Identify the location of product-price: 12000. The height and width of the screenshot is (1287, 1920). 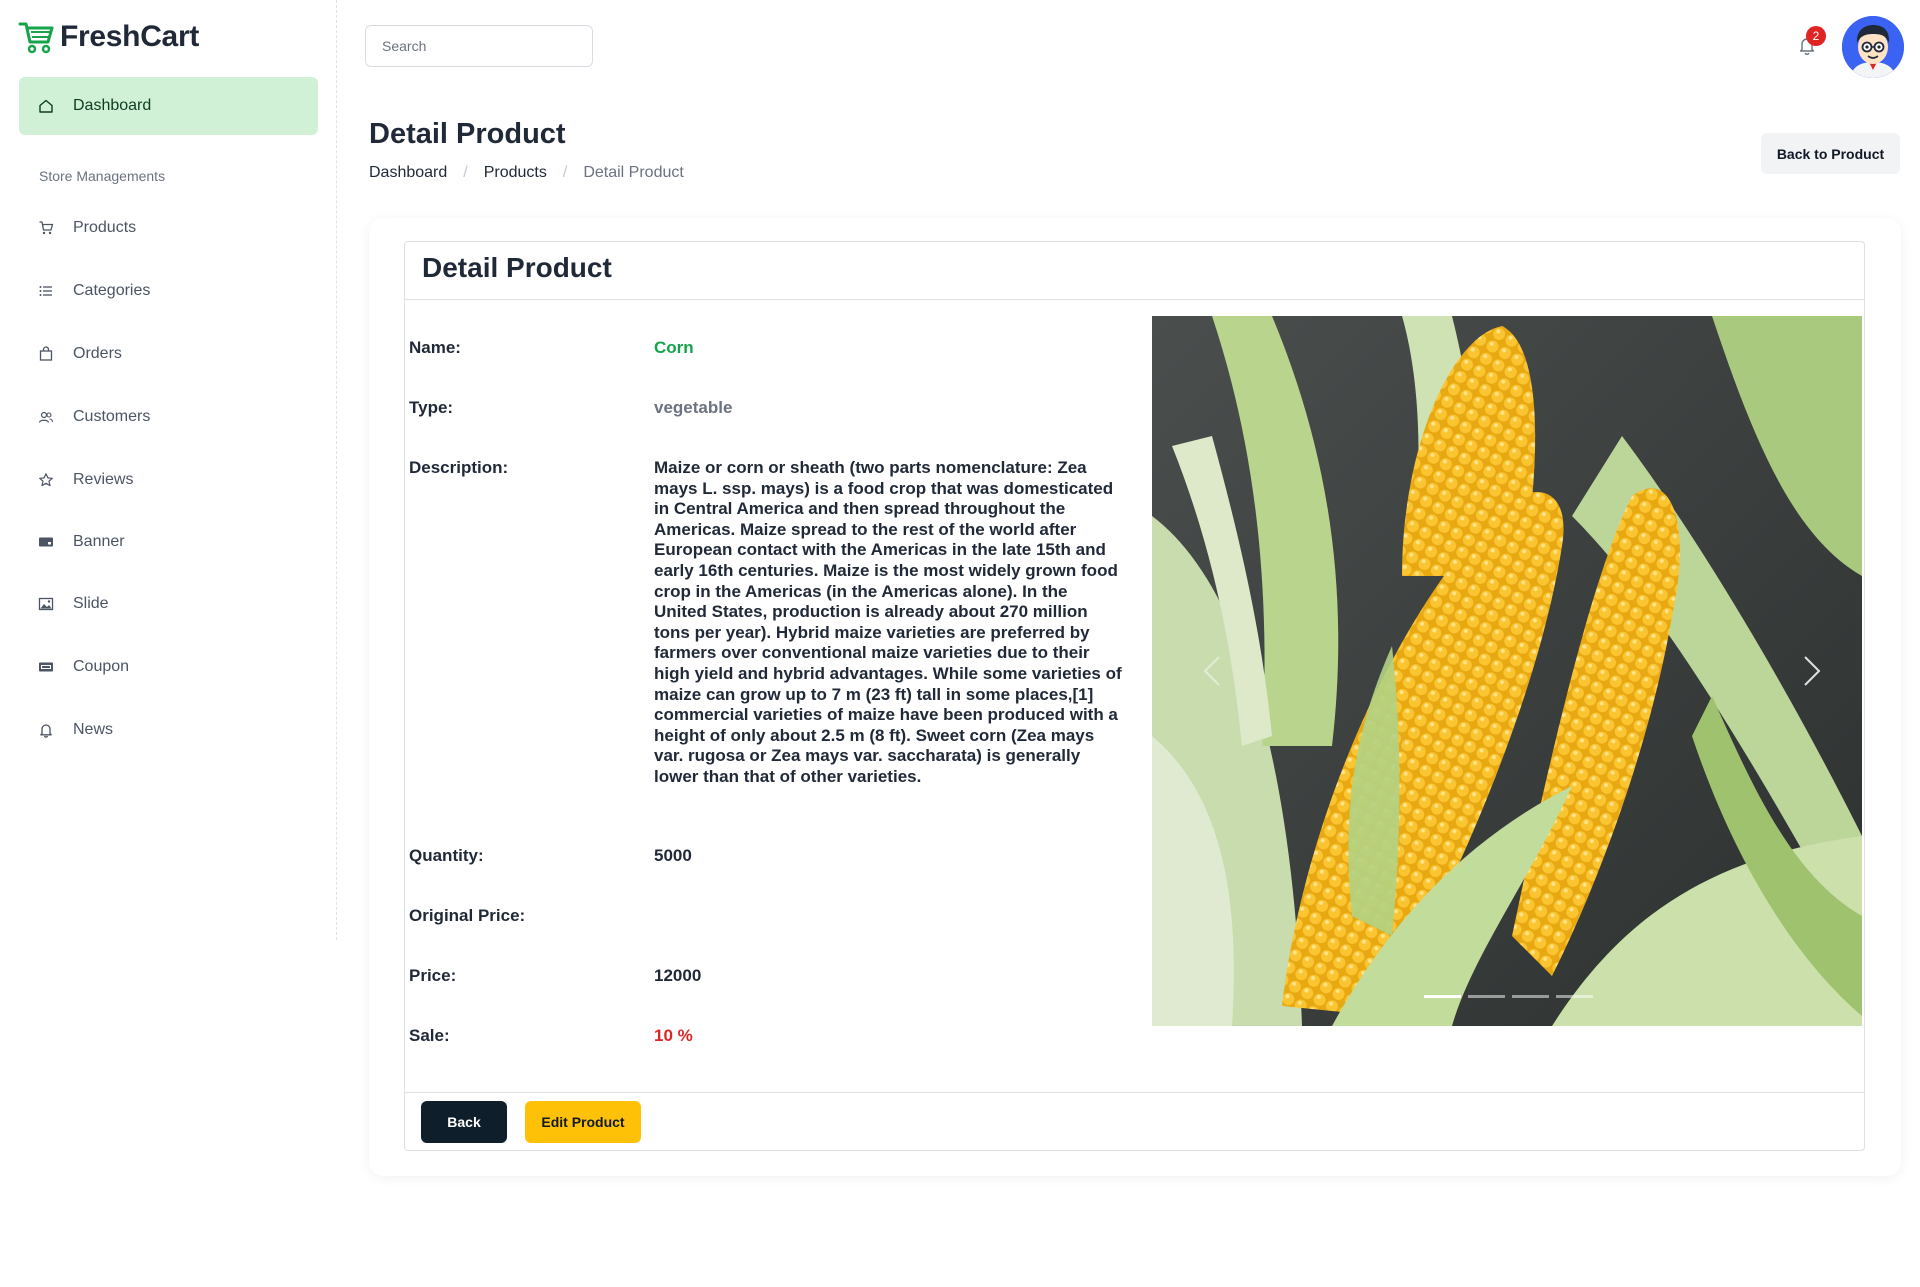
(678, 975).